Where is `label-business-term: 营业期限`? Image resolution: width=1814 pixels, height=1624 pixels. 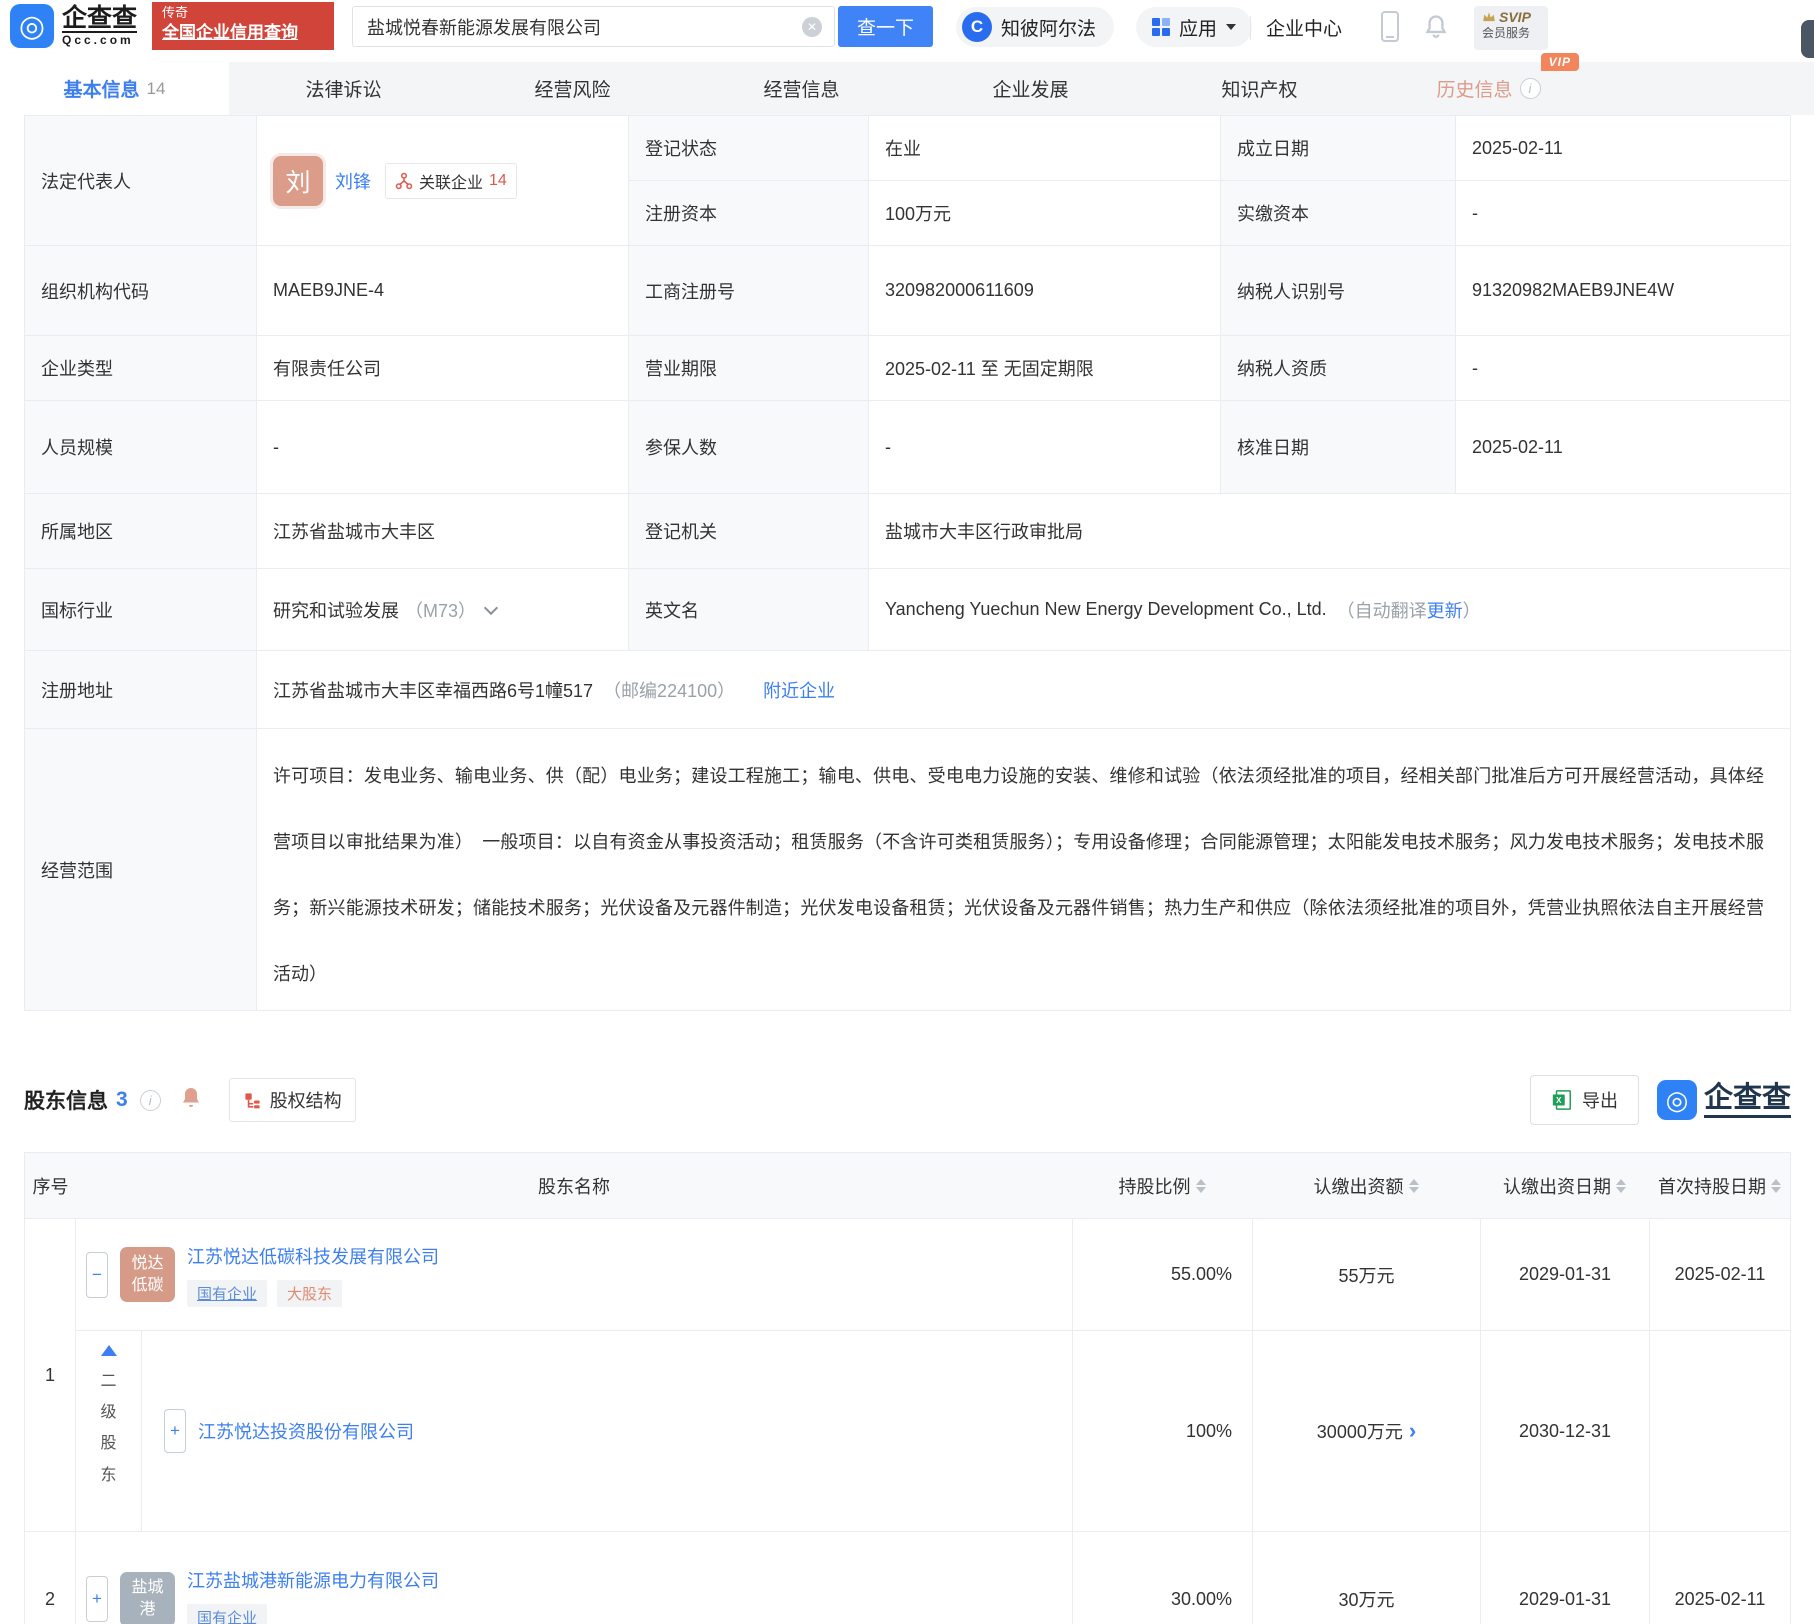
label-business-term: 营业期限 is located at coordinates (749, 368).